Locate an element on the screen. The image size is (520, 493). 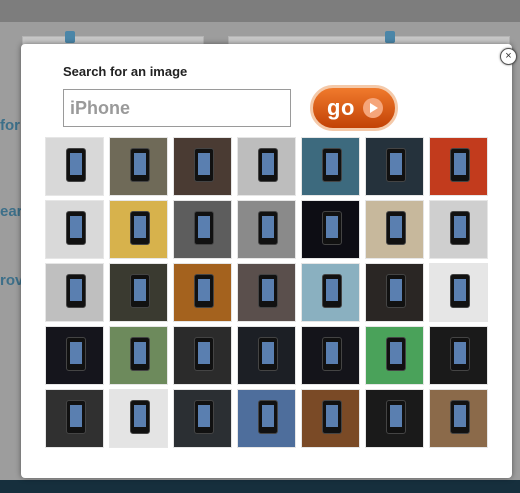
dialog-title: Search for an image is located at coordinates (125, 71).